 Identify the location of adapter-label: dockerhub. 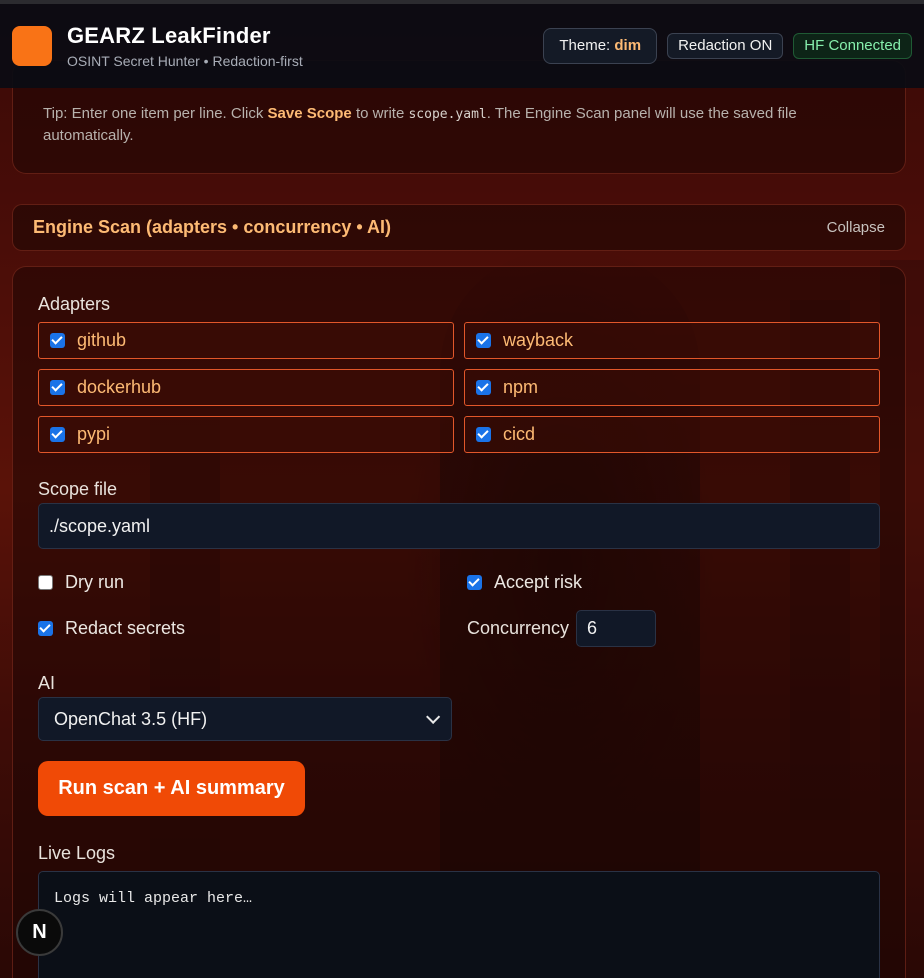
(119, 387).